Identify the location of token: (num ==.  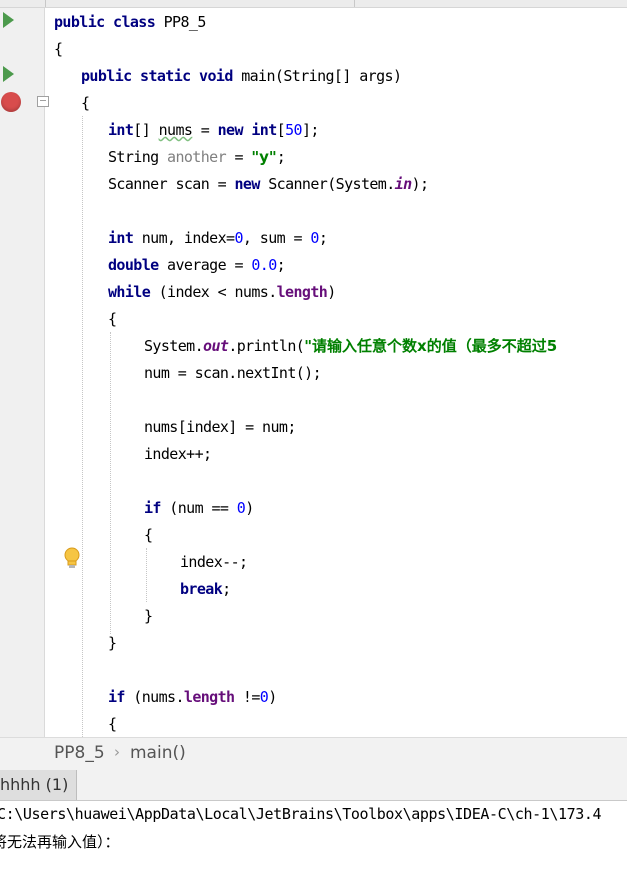
(203, 508).